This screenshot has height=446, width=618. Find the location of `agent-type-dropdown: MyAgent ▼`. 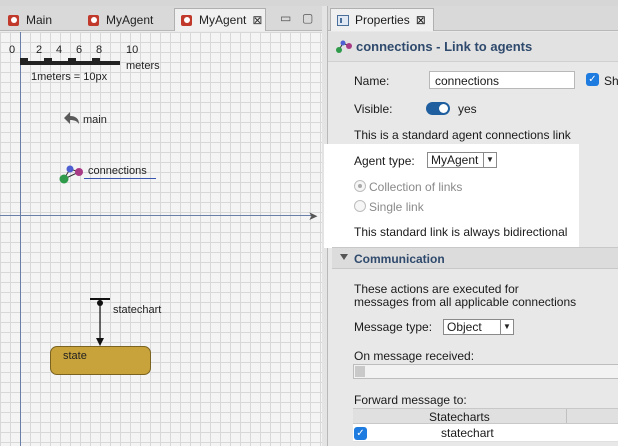

agent-type-dropdown: MyAgent ▼ is located at coordinates (462, 160).